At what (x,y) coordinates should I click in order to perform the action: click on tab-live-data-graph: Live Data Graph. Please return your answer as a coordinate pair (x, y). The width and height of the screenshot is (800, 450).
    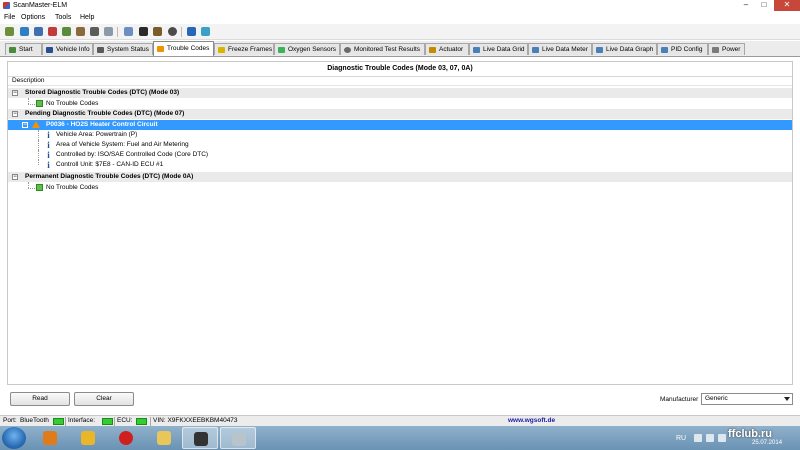
    Looking at the image, I should click on (624, 49).